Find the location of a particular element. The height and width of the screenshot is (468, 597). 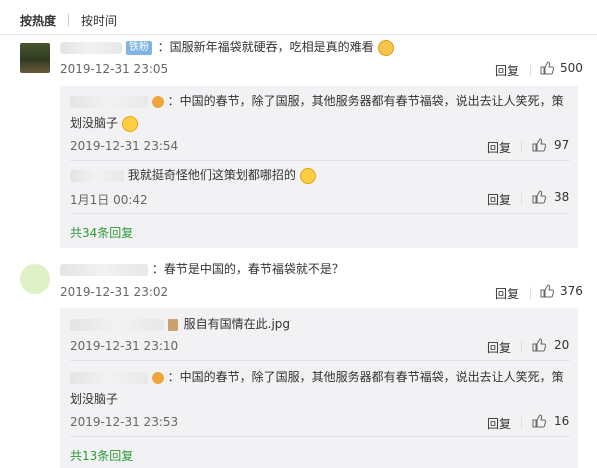

tab-separator is located at coordinates (69, 20).